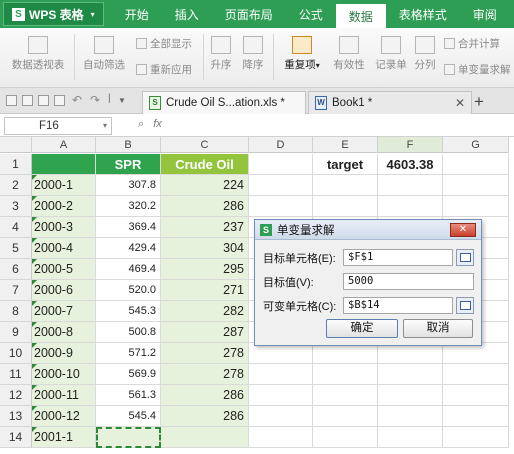  Describe the element at coordinates (128, 290) in the screenshot. I see `cell-b7: 520.0` at that location.